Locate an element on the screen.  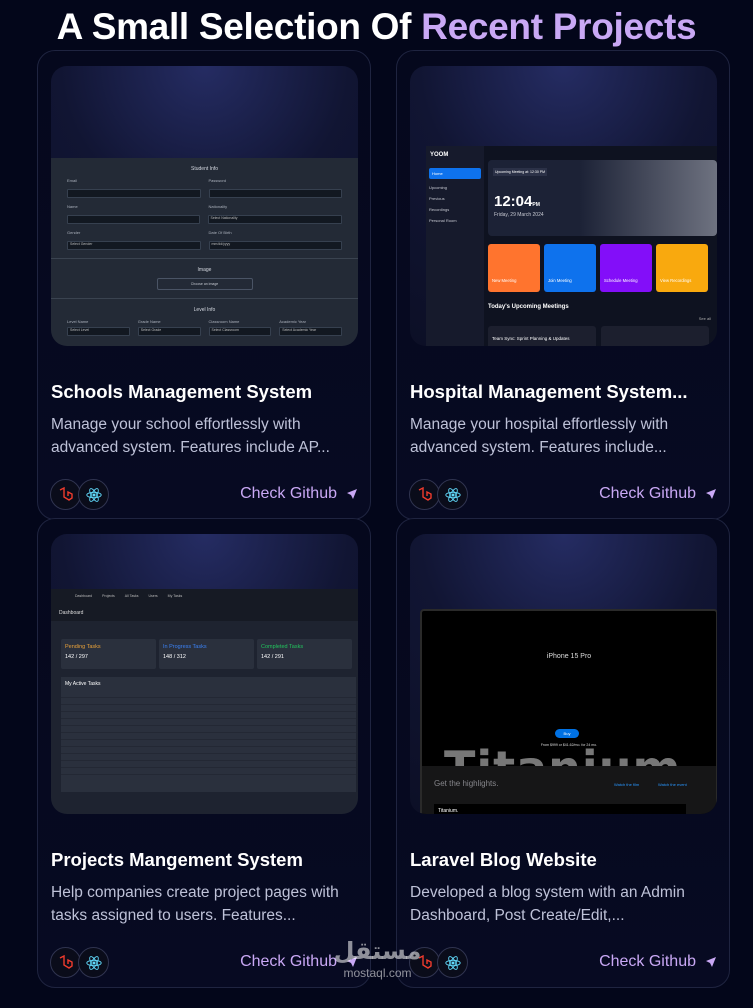
form-section-title: Level Info is located at coordinates (204, 310).